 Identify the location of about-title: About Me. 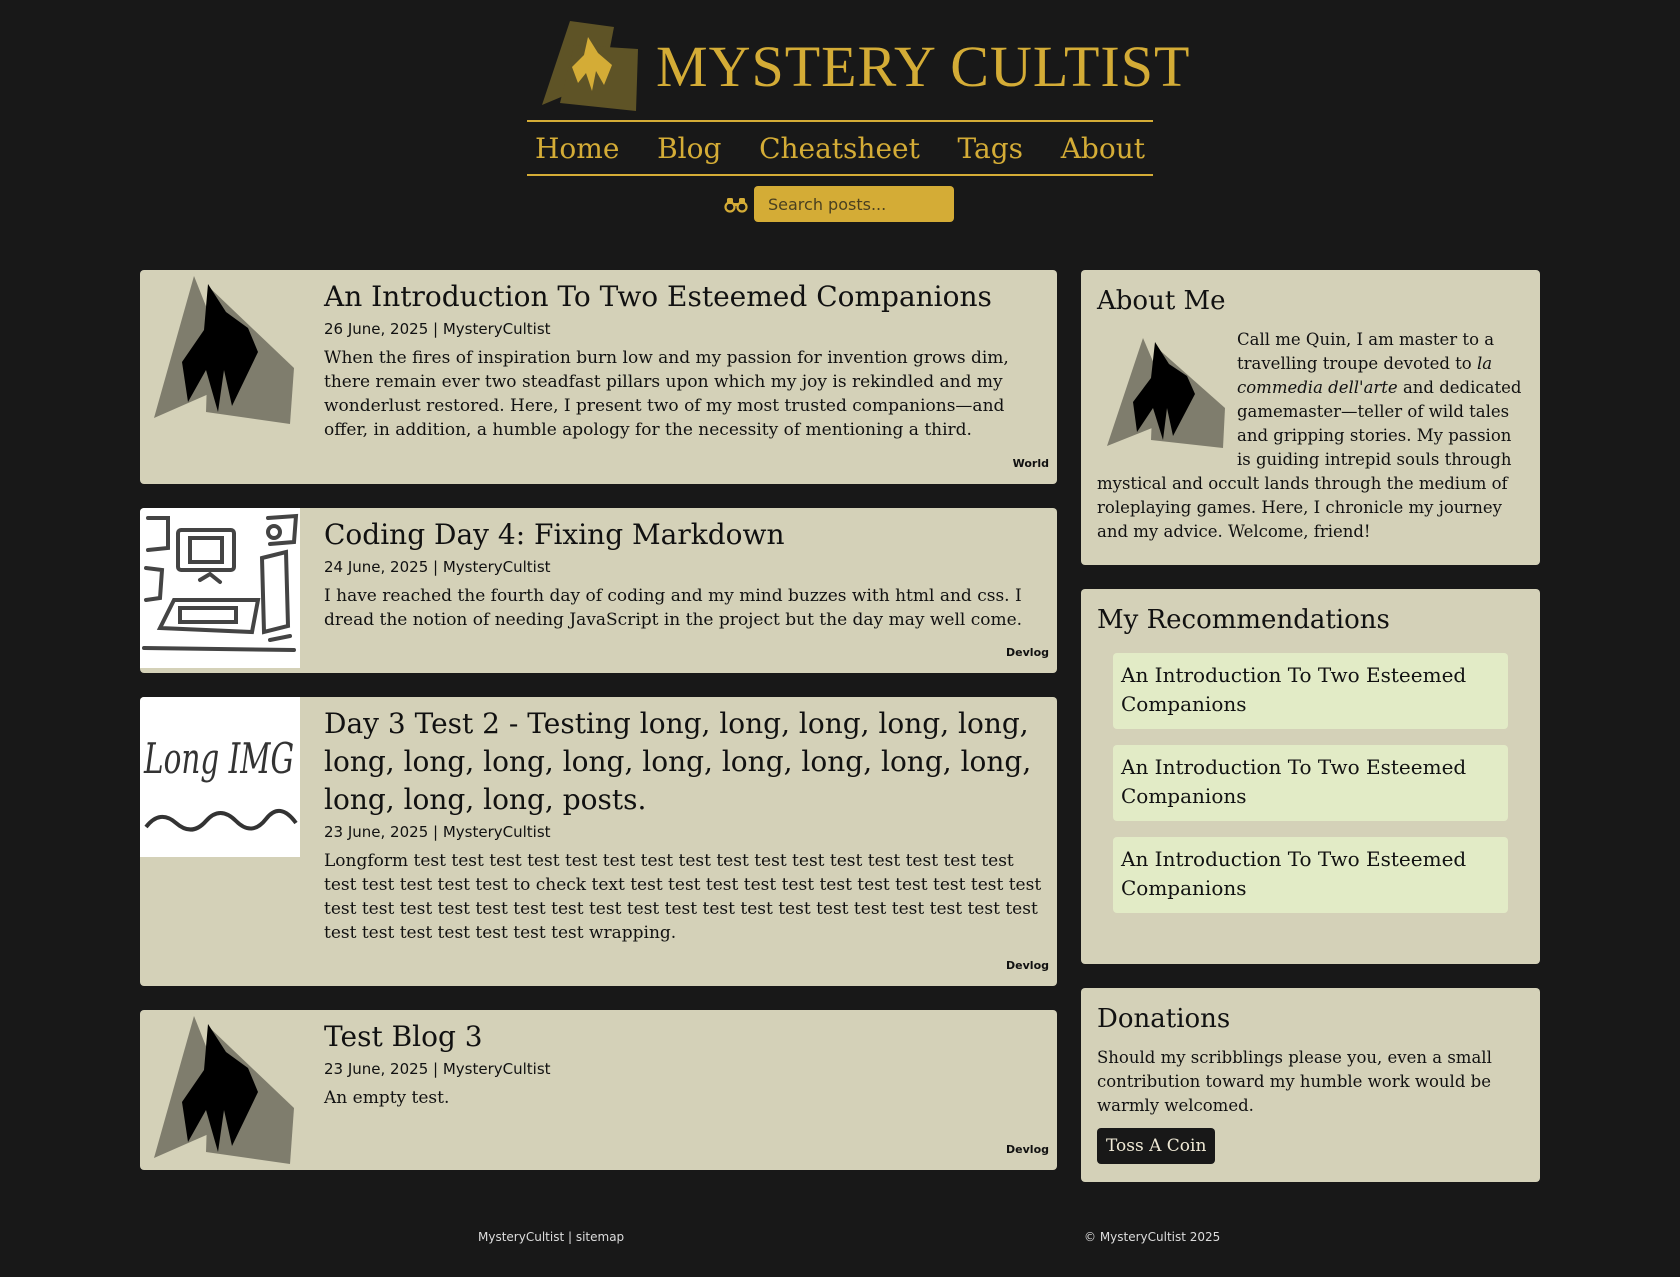
(1161, 301).